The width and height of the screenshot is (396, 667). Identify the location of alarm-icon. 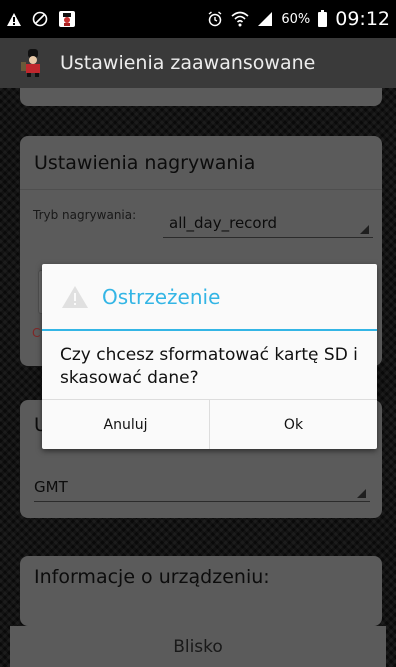
(215, 19).